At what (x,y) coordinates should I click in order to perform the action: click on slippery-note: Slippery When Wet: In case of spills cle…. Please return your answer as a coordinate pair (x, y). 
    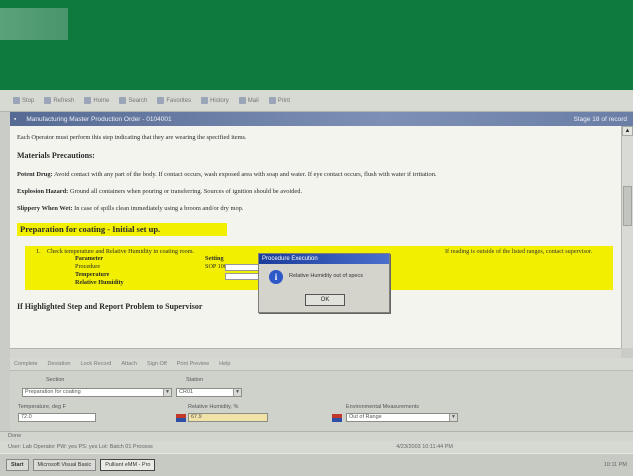
    Looking at the image, I should click on (130, 209).